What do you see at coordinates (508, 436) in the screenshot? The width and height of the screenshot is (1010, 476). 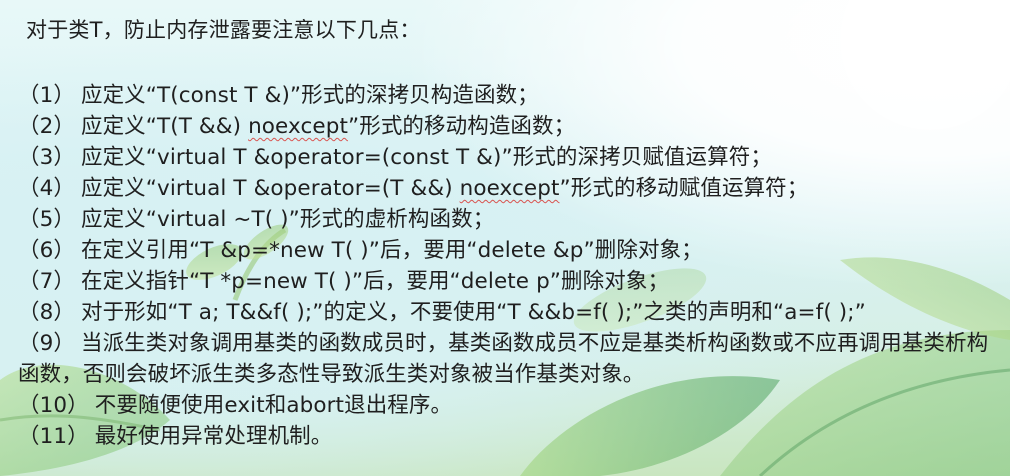 I see `rule-item-11: （11） 最好使用异常处理机制。` at bounding box center [508, 436].